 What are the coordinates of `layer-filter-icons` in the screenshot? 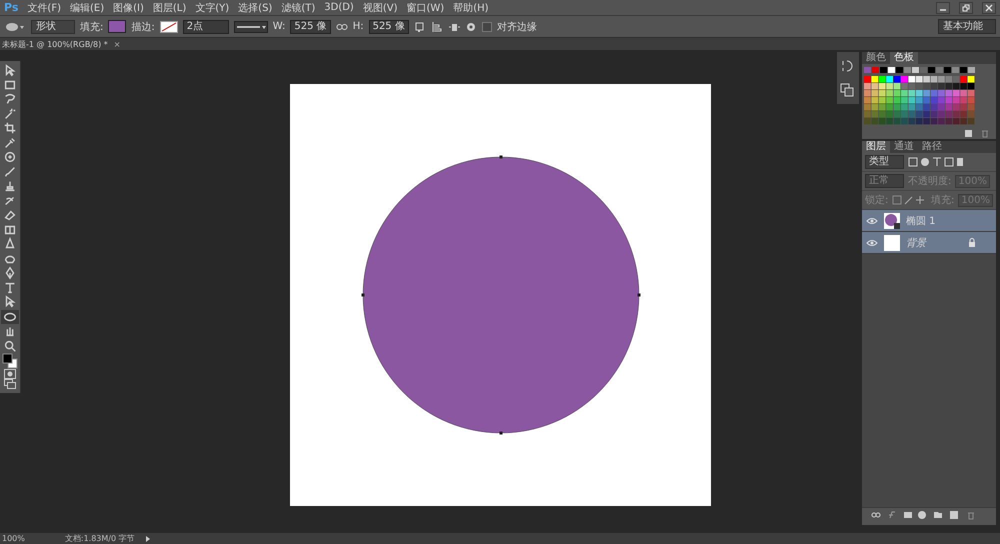 It's located at (936, 162).